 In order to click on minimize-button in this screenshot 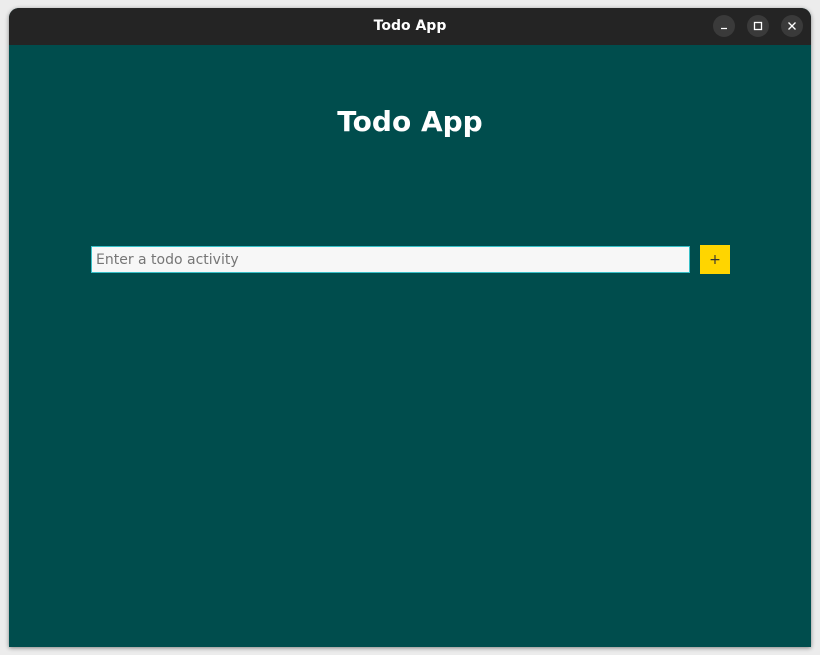, I will do `click(724, 26)`.